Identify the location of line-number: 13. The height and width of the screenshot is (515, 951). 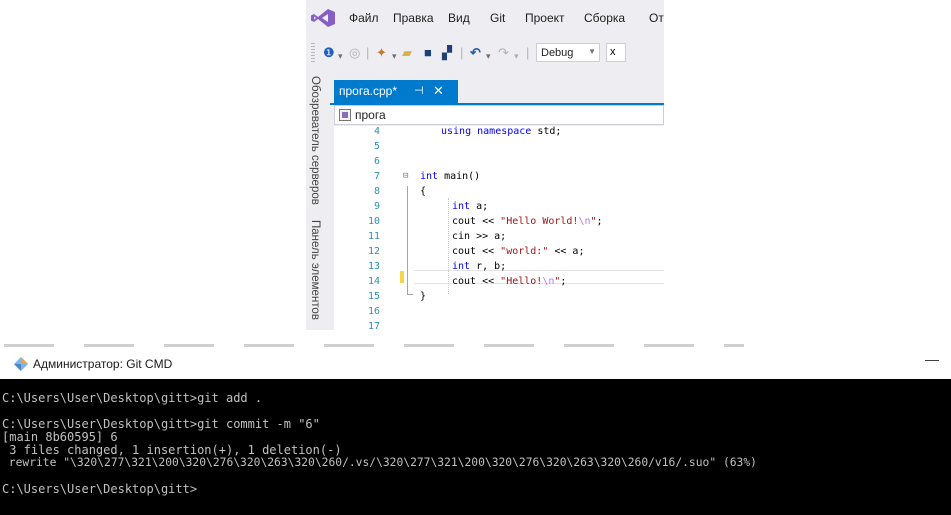
(373, 266).